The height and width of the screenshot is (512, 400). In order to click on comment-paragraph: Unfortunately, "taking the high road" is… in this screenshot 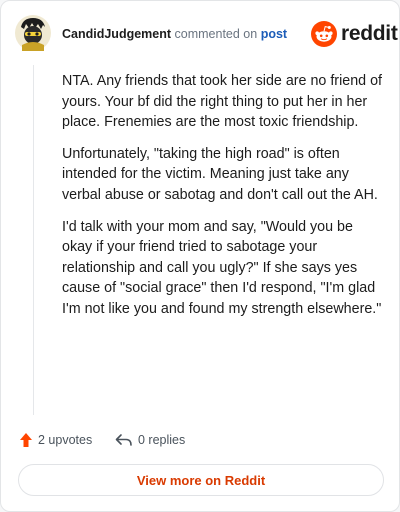, I will do `click(220, 174)`.